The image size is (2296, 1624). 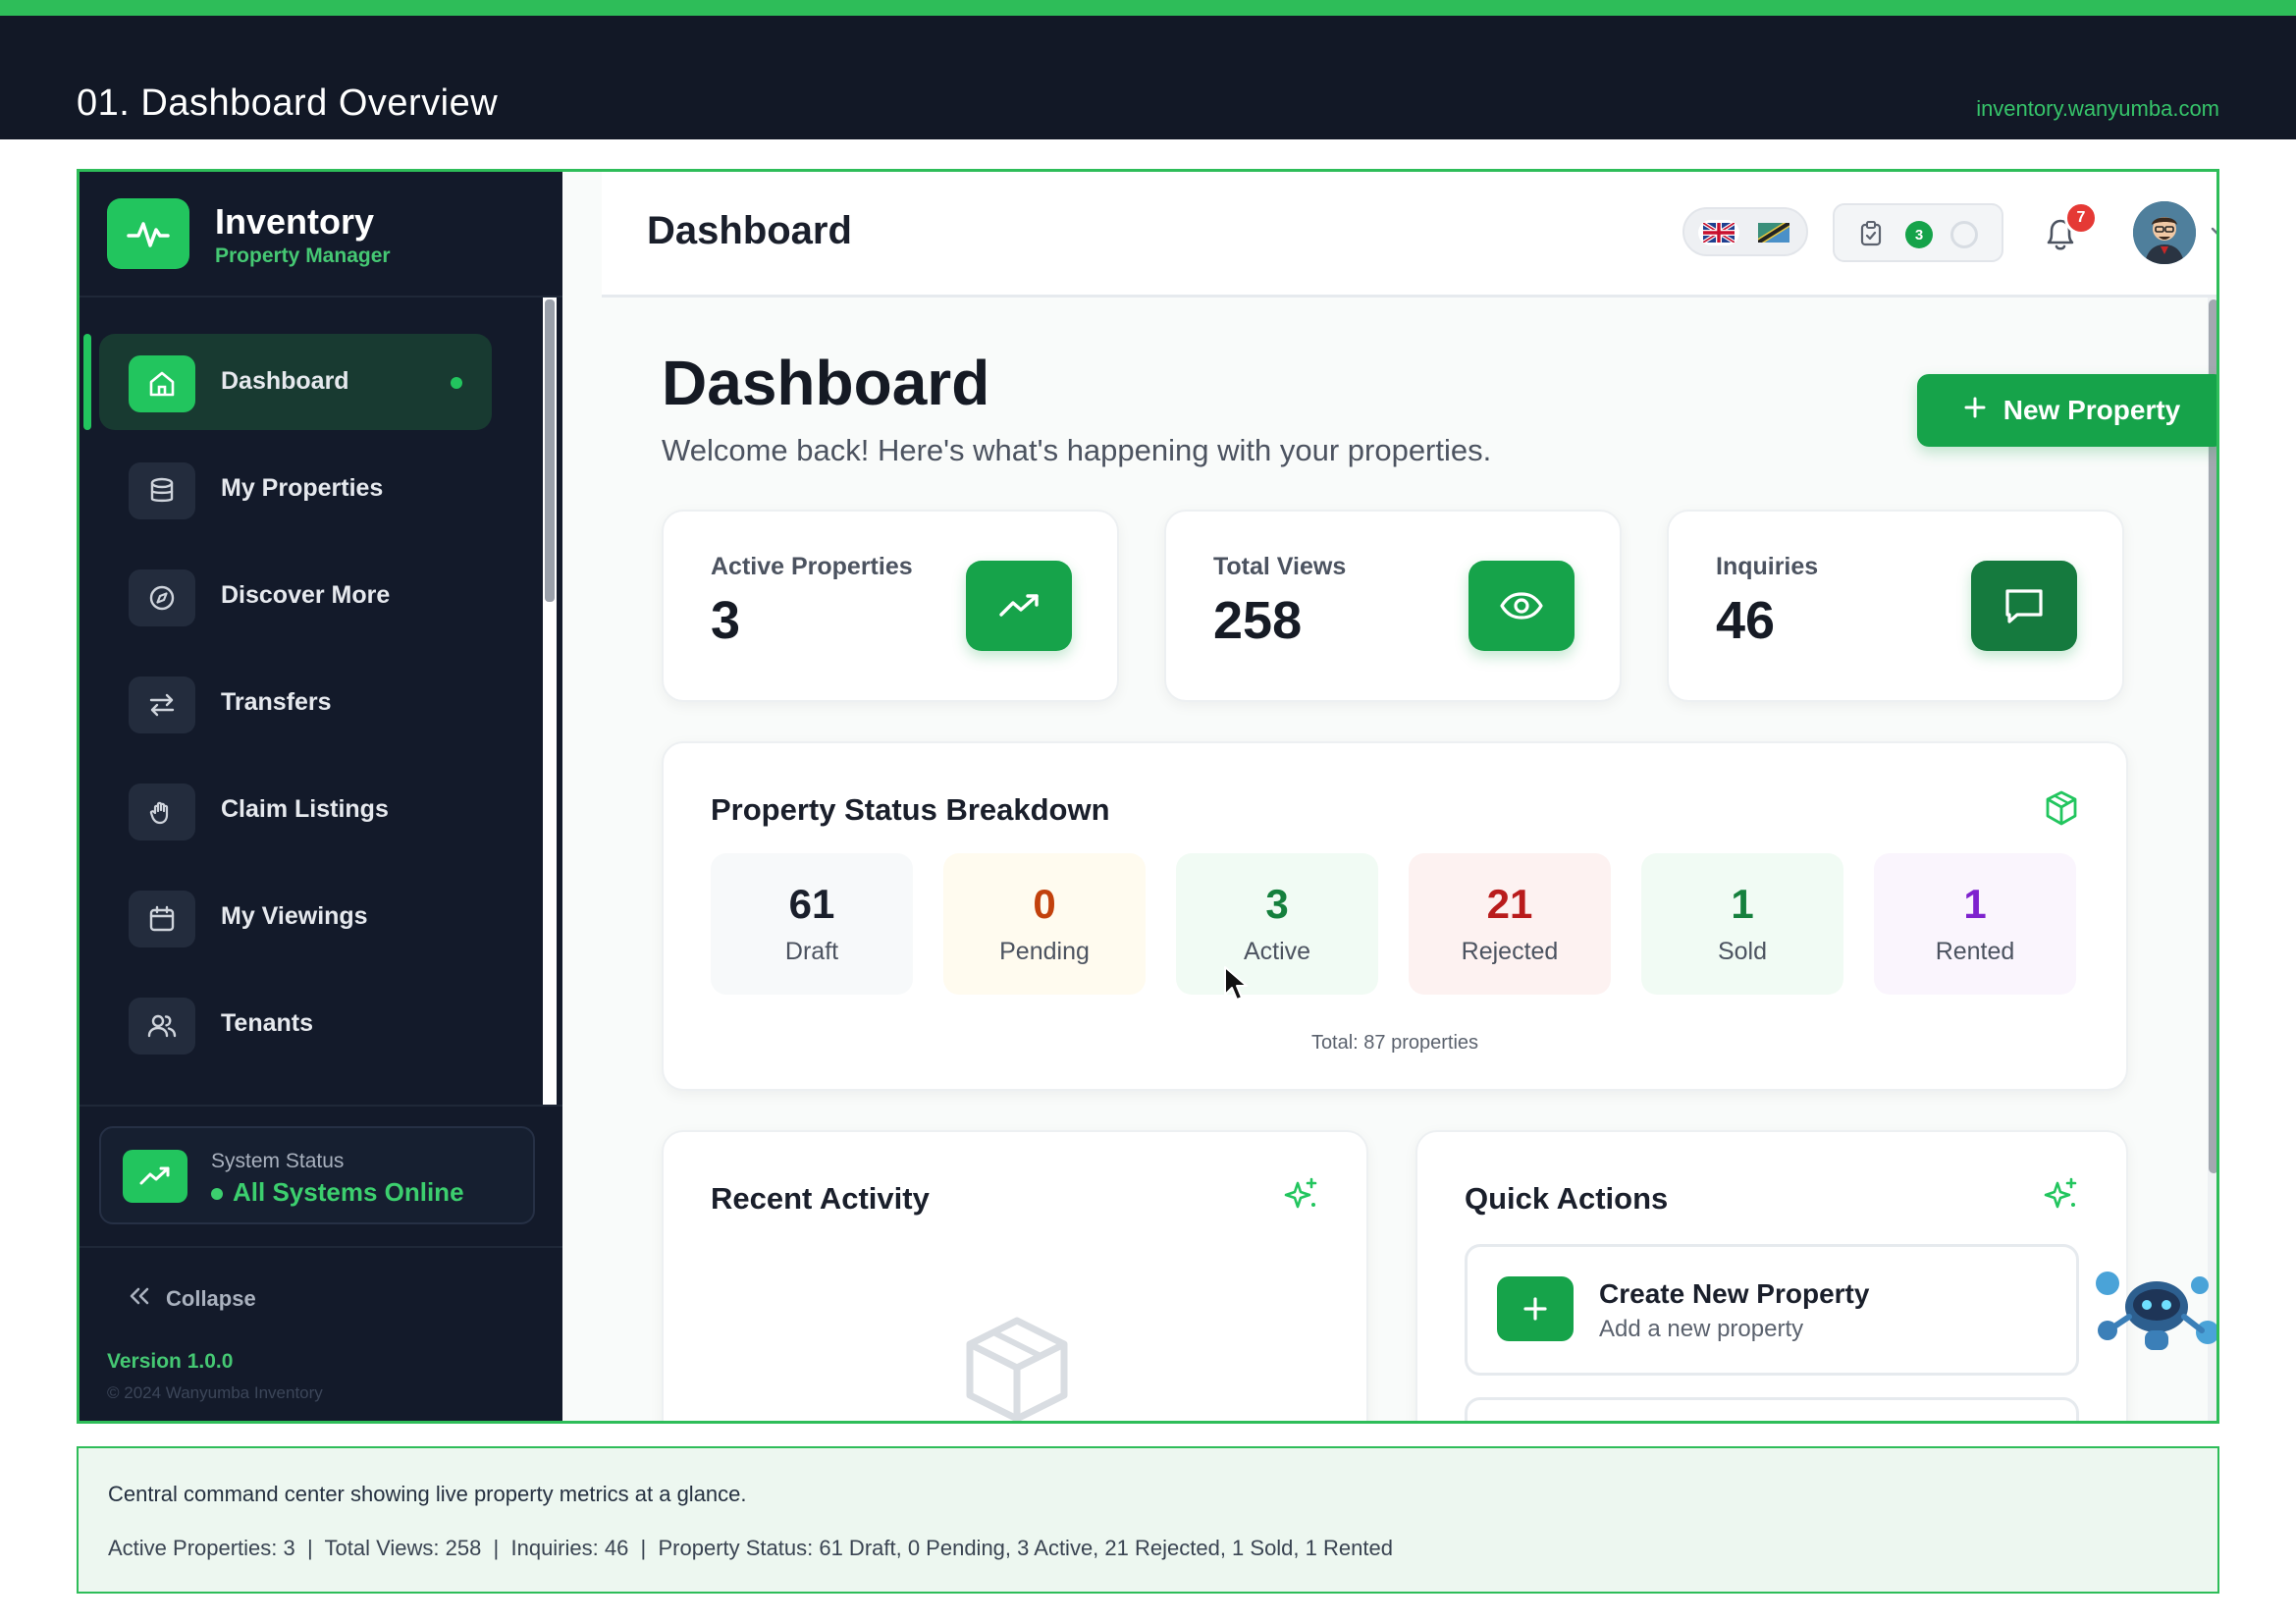 What do you see at coordinates (296, 489) in the screenshot?
I see `sidebar-item-my-properties: My Properties` at bounding box center [296, 489].